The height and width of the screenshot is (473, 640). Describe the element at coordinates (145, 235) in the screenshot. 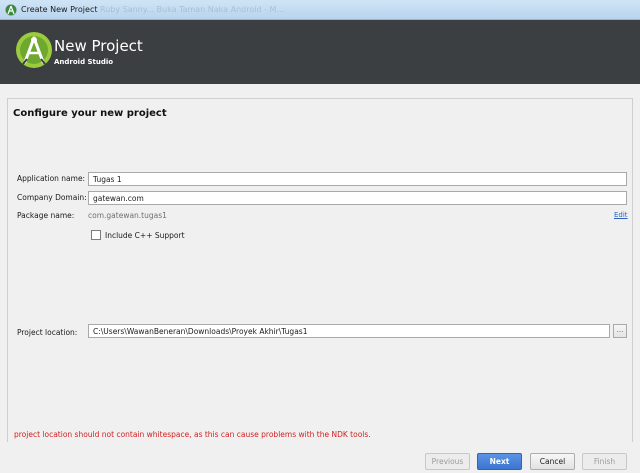

I see `include-cpp-label: Include C++ Support` at that location.